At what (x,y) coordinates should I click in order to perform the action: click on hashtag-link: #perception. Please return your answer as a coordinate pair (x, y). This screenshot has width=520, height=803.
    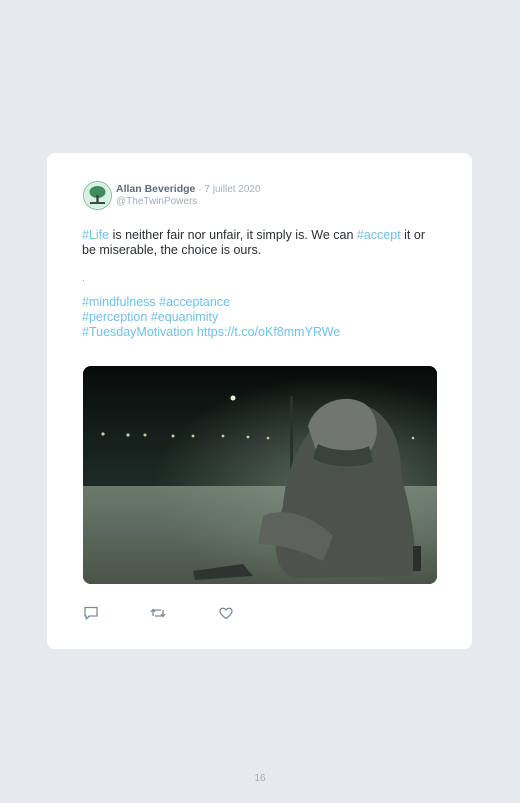
    Looking at the image, I should click on (114, 317).